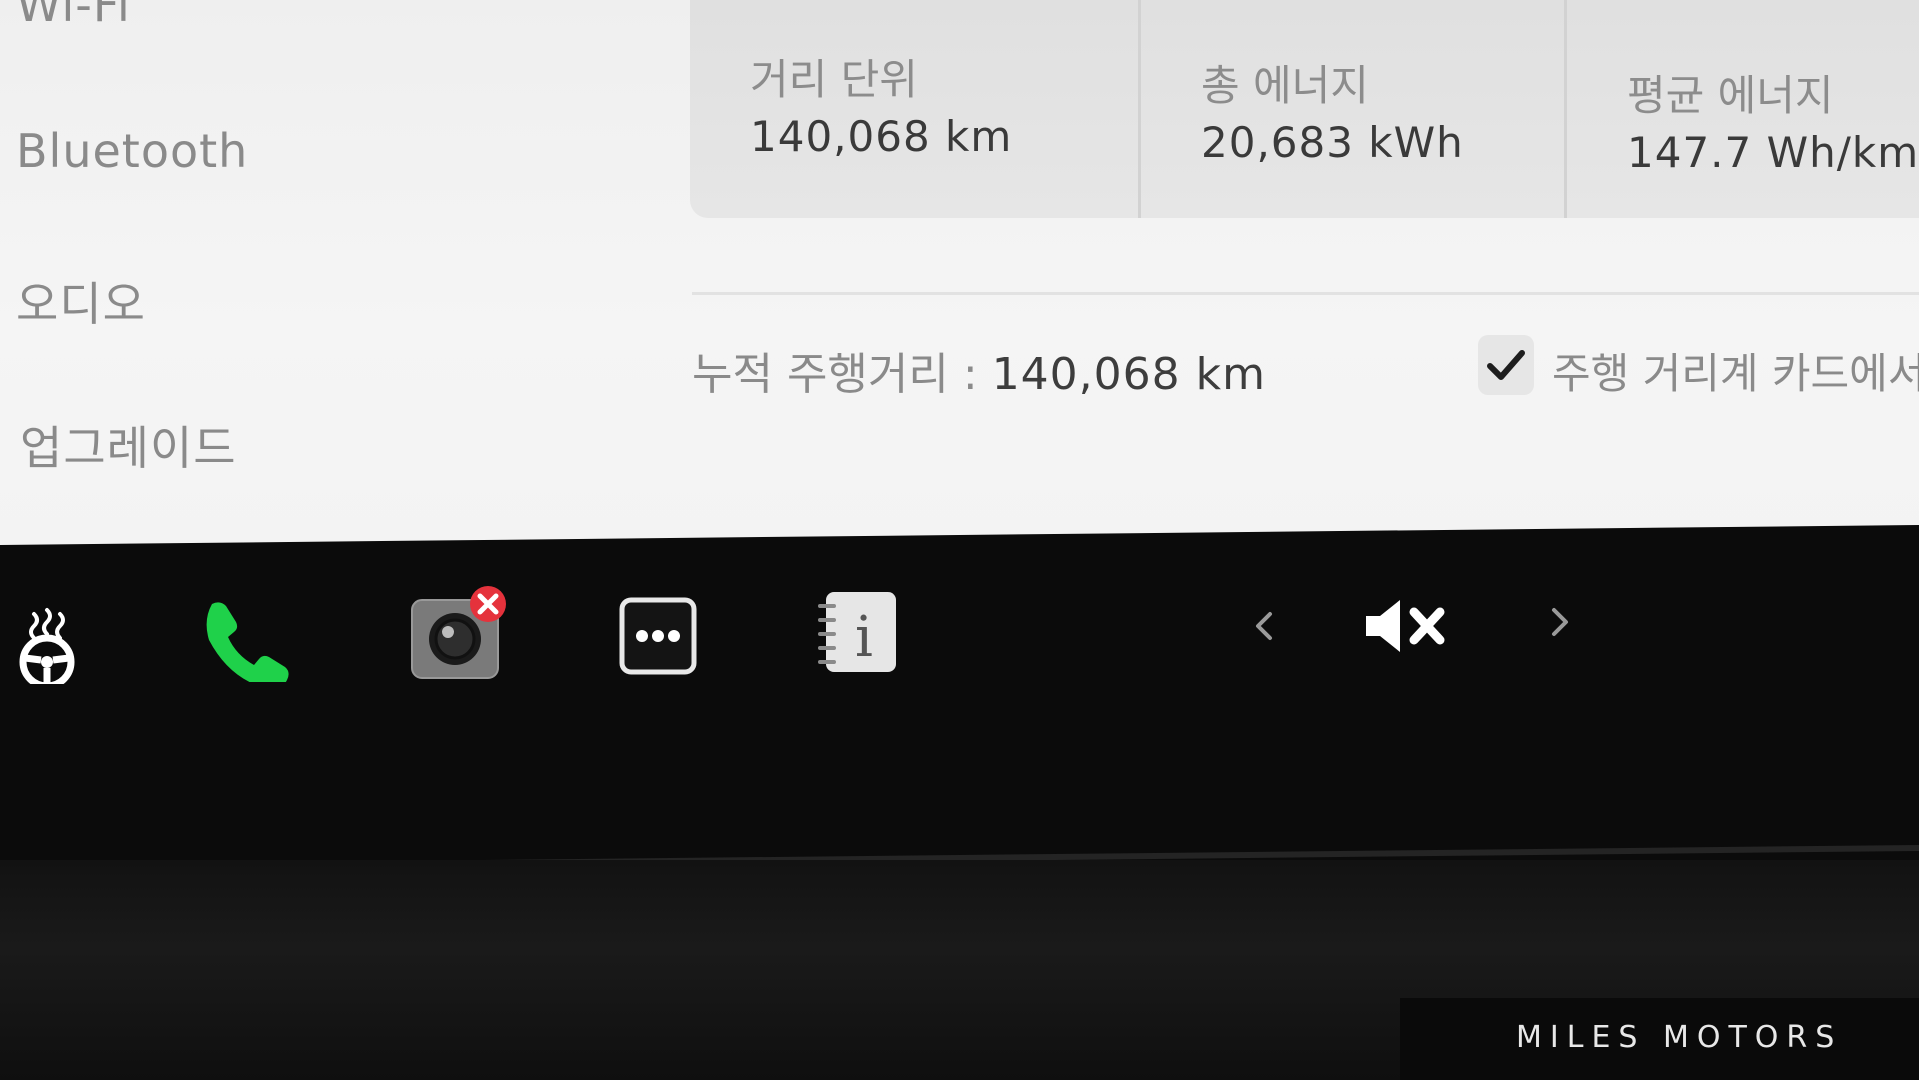  I want to click on stat-card-average-energy: 평균 에너지 147.7 Wh/km, so click(1741, 109).